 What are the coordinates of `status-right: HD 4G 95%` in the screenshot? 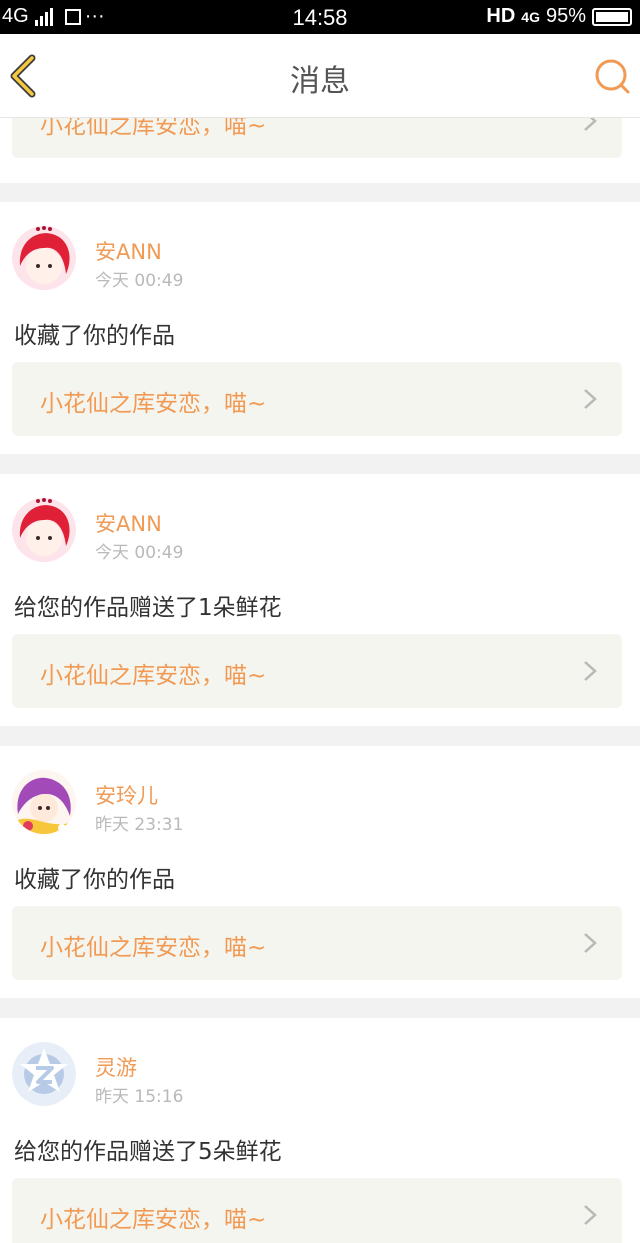 It's located at (559, 16).